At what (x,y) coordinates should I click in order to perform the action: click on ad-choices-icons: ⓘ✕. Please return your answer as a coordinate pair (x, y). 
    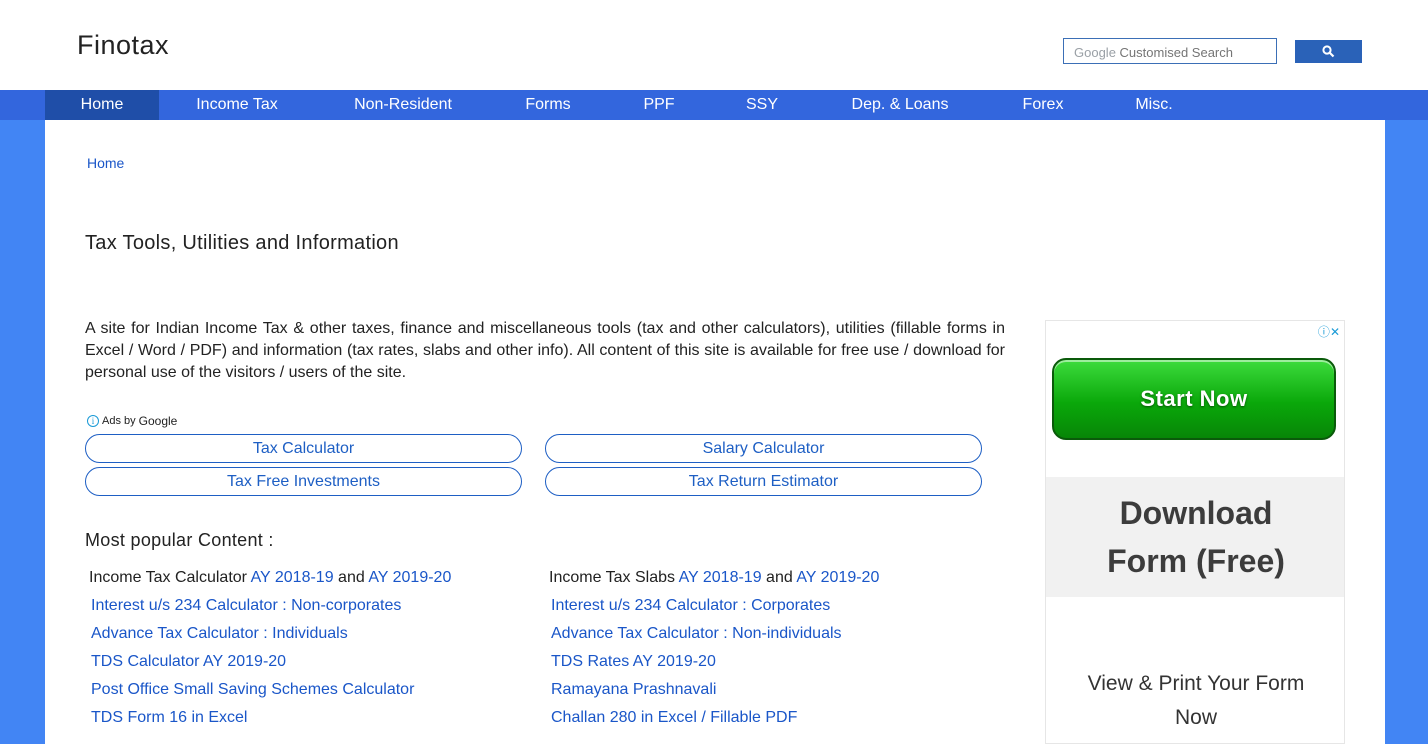
    Looking at the image, I should click on (1329, 331).